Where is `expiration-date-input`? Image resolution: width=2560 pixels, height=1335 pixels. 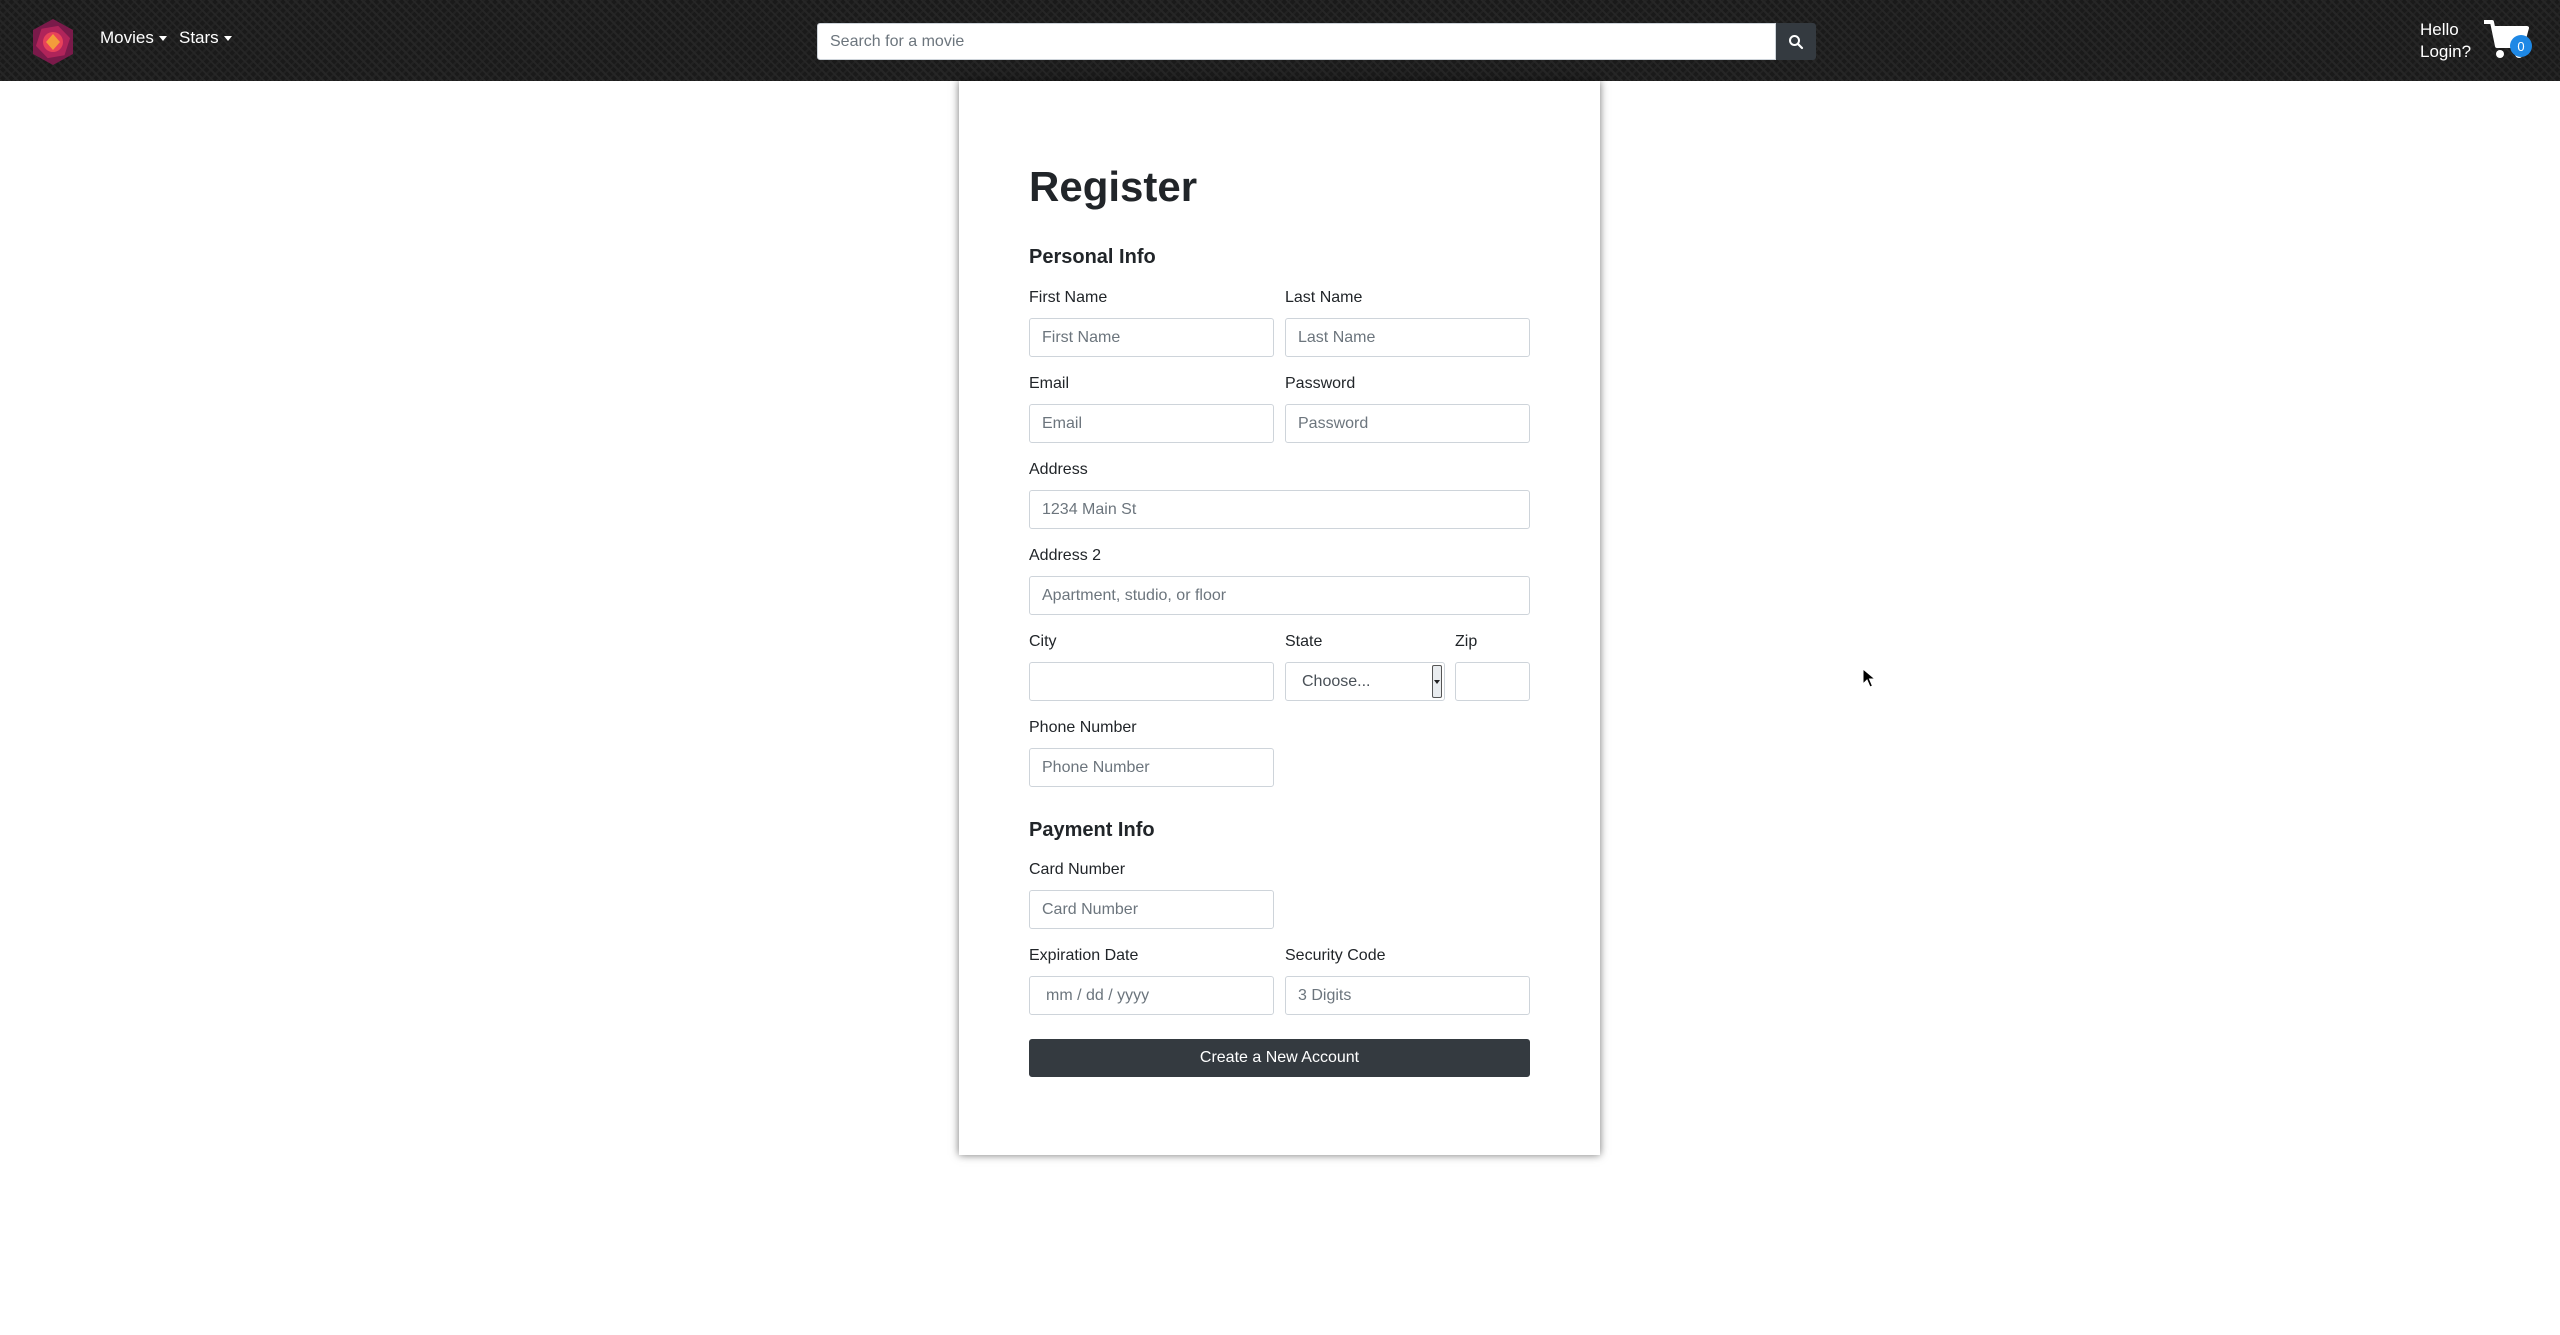 expiration-date-input is located at coordinates (1151, 995).